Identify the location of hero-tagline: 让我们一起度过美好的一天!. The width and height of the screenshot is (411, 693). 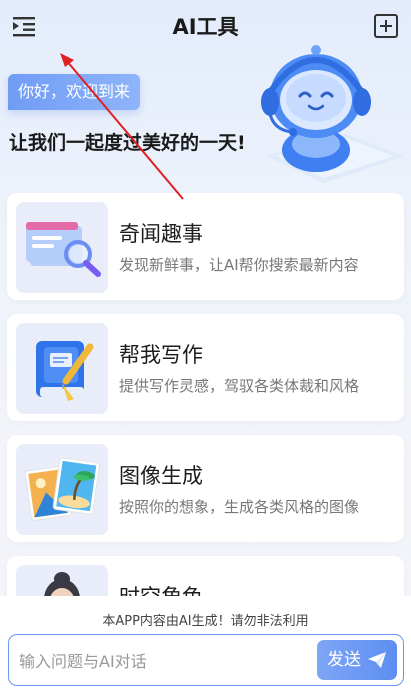
(127, 143).